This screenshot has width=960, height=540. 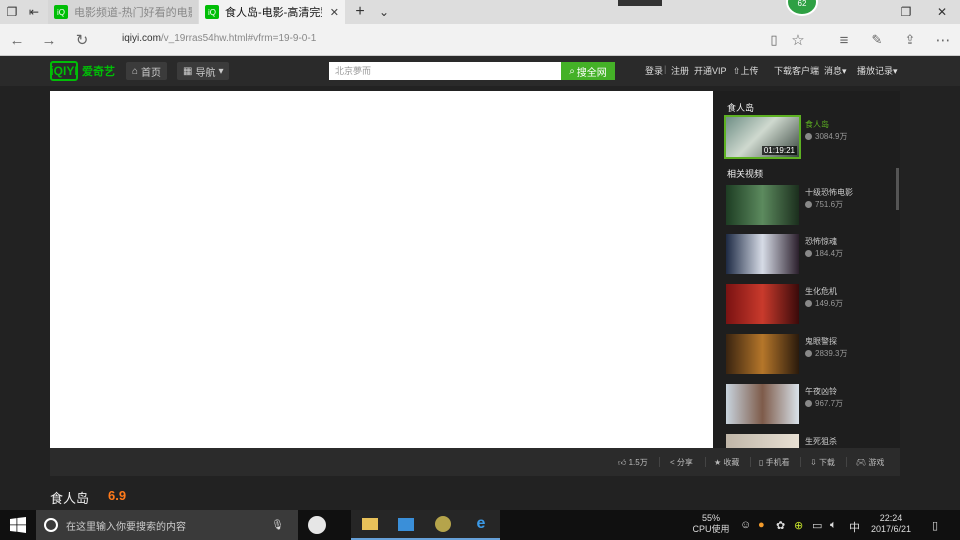 What do you see at coordinates (910, 40) in the screenshot?
I see `share-icon: ⇪` at bounding box center [910, 40].